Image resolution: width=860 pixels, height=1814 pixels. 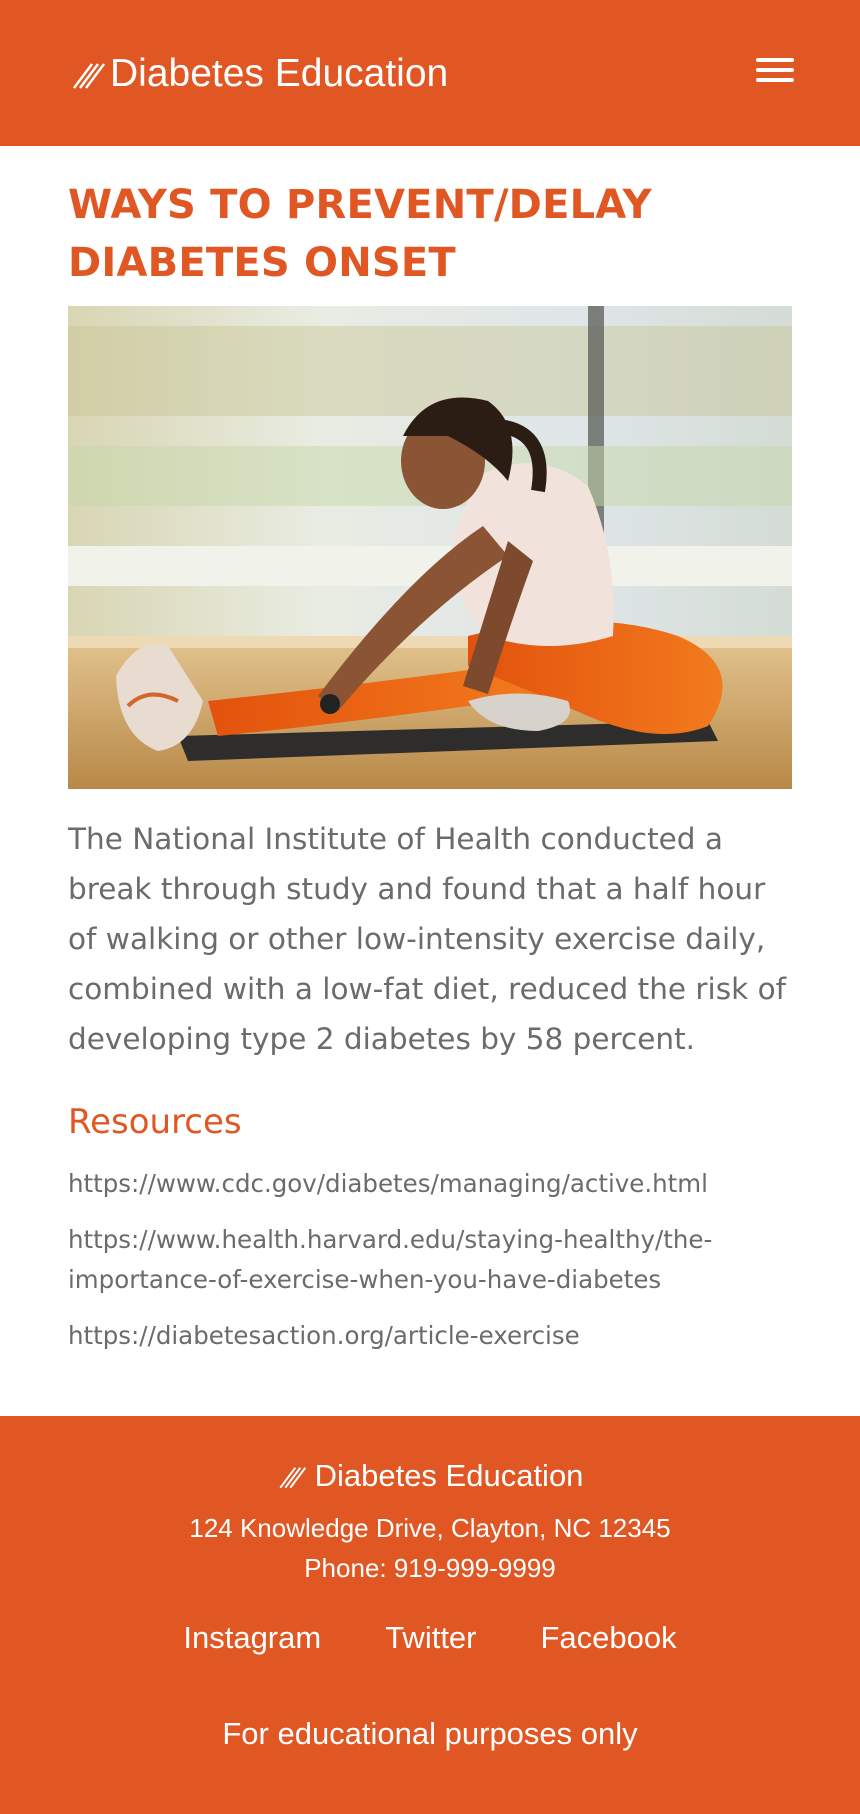 What do you see at coordinates (252, 1638) in the screenshot?
I see `social-link-instagram: Instagram` at bounding box center [252, 1638].